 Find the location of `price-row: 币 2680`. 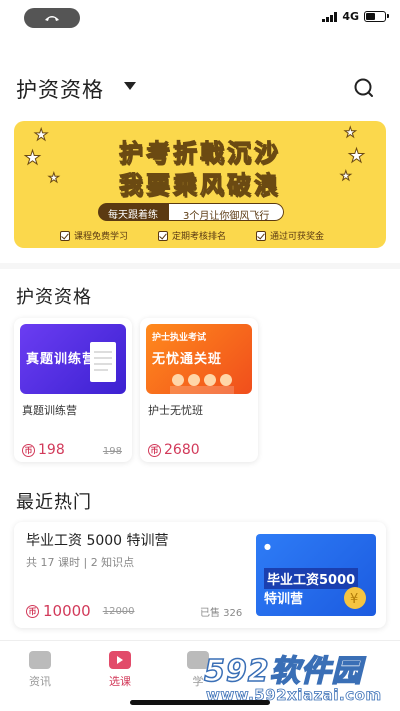

price-row: 币 2680 is located at coordinates (174, 450).